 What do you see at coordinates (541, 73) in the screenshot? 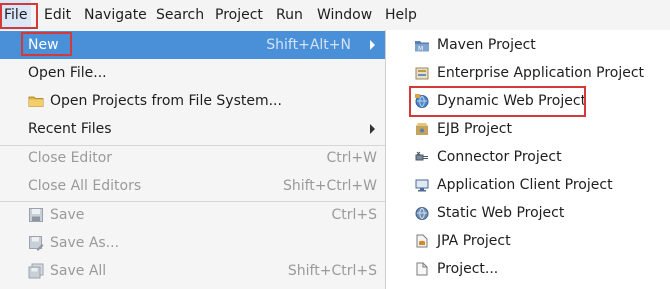
I see `submenu-item-label: Enterprise Application Project` at bounding box center [541, 73].